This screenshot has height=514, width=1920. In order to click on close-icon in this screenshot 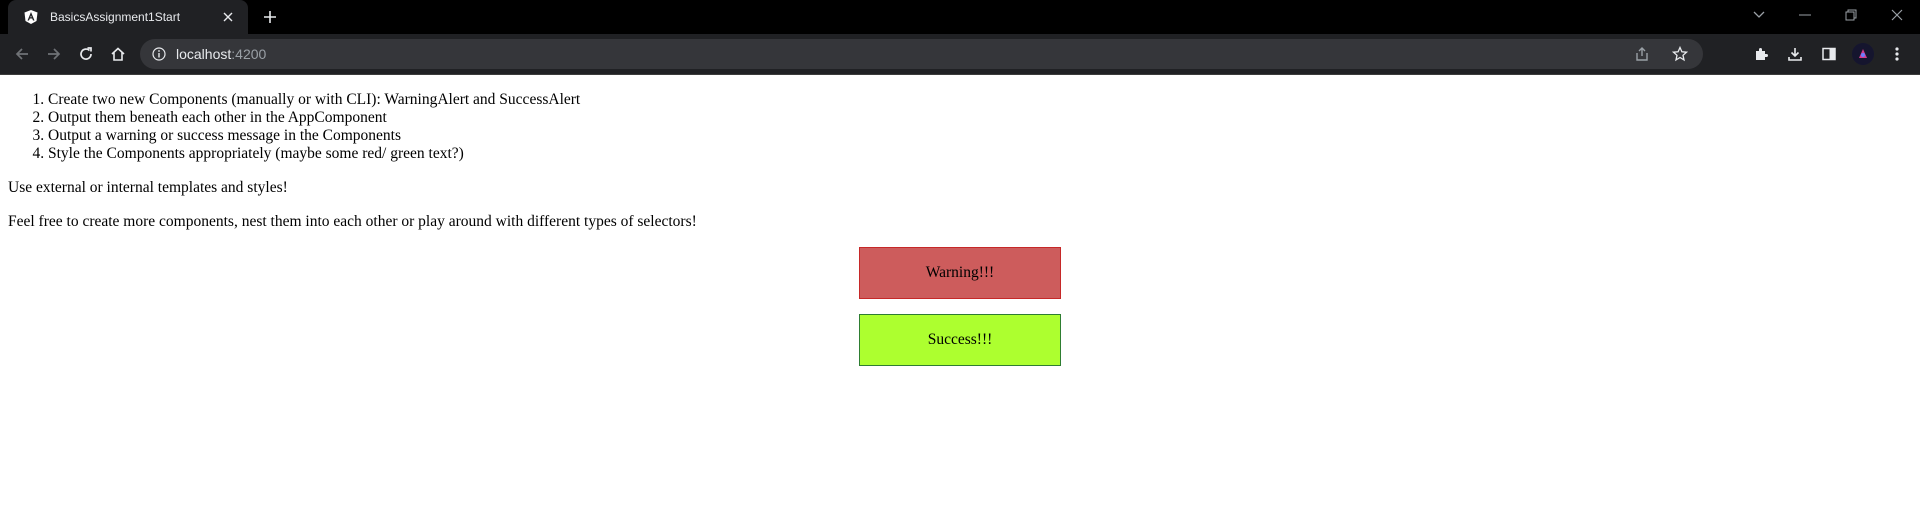, I will do `click(228, 17)`.